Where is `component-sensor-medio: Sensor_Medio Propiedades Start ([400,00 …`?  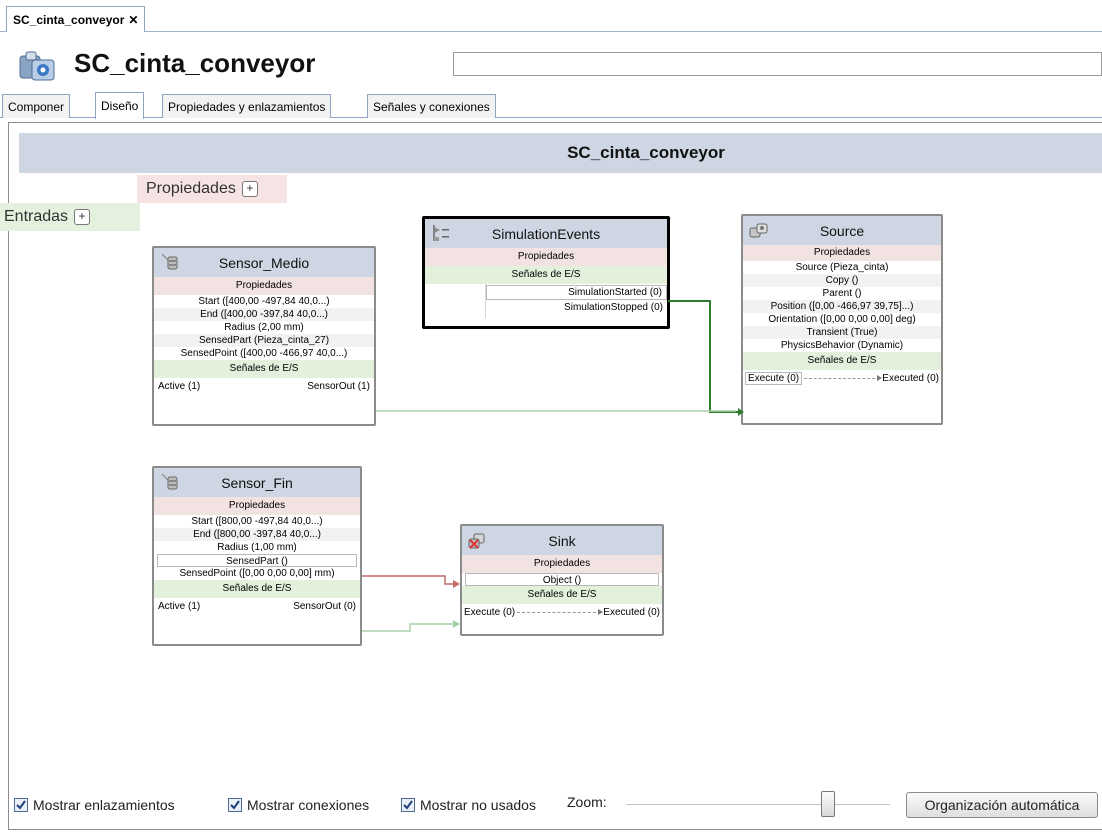
component-sensor-medio: Sensor_Medio Propiedades Start ([400,00 … is located at coordinates (264, 336).